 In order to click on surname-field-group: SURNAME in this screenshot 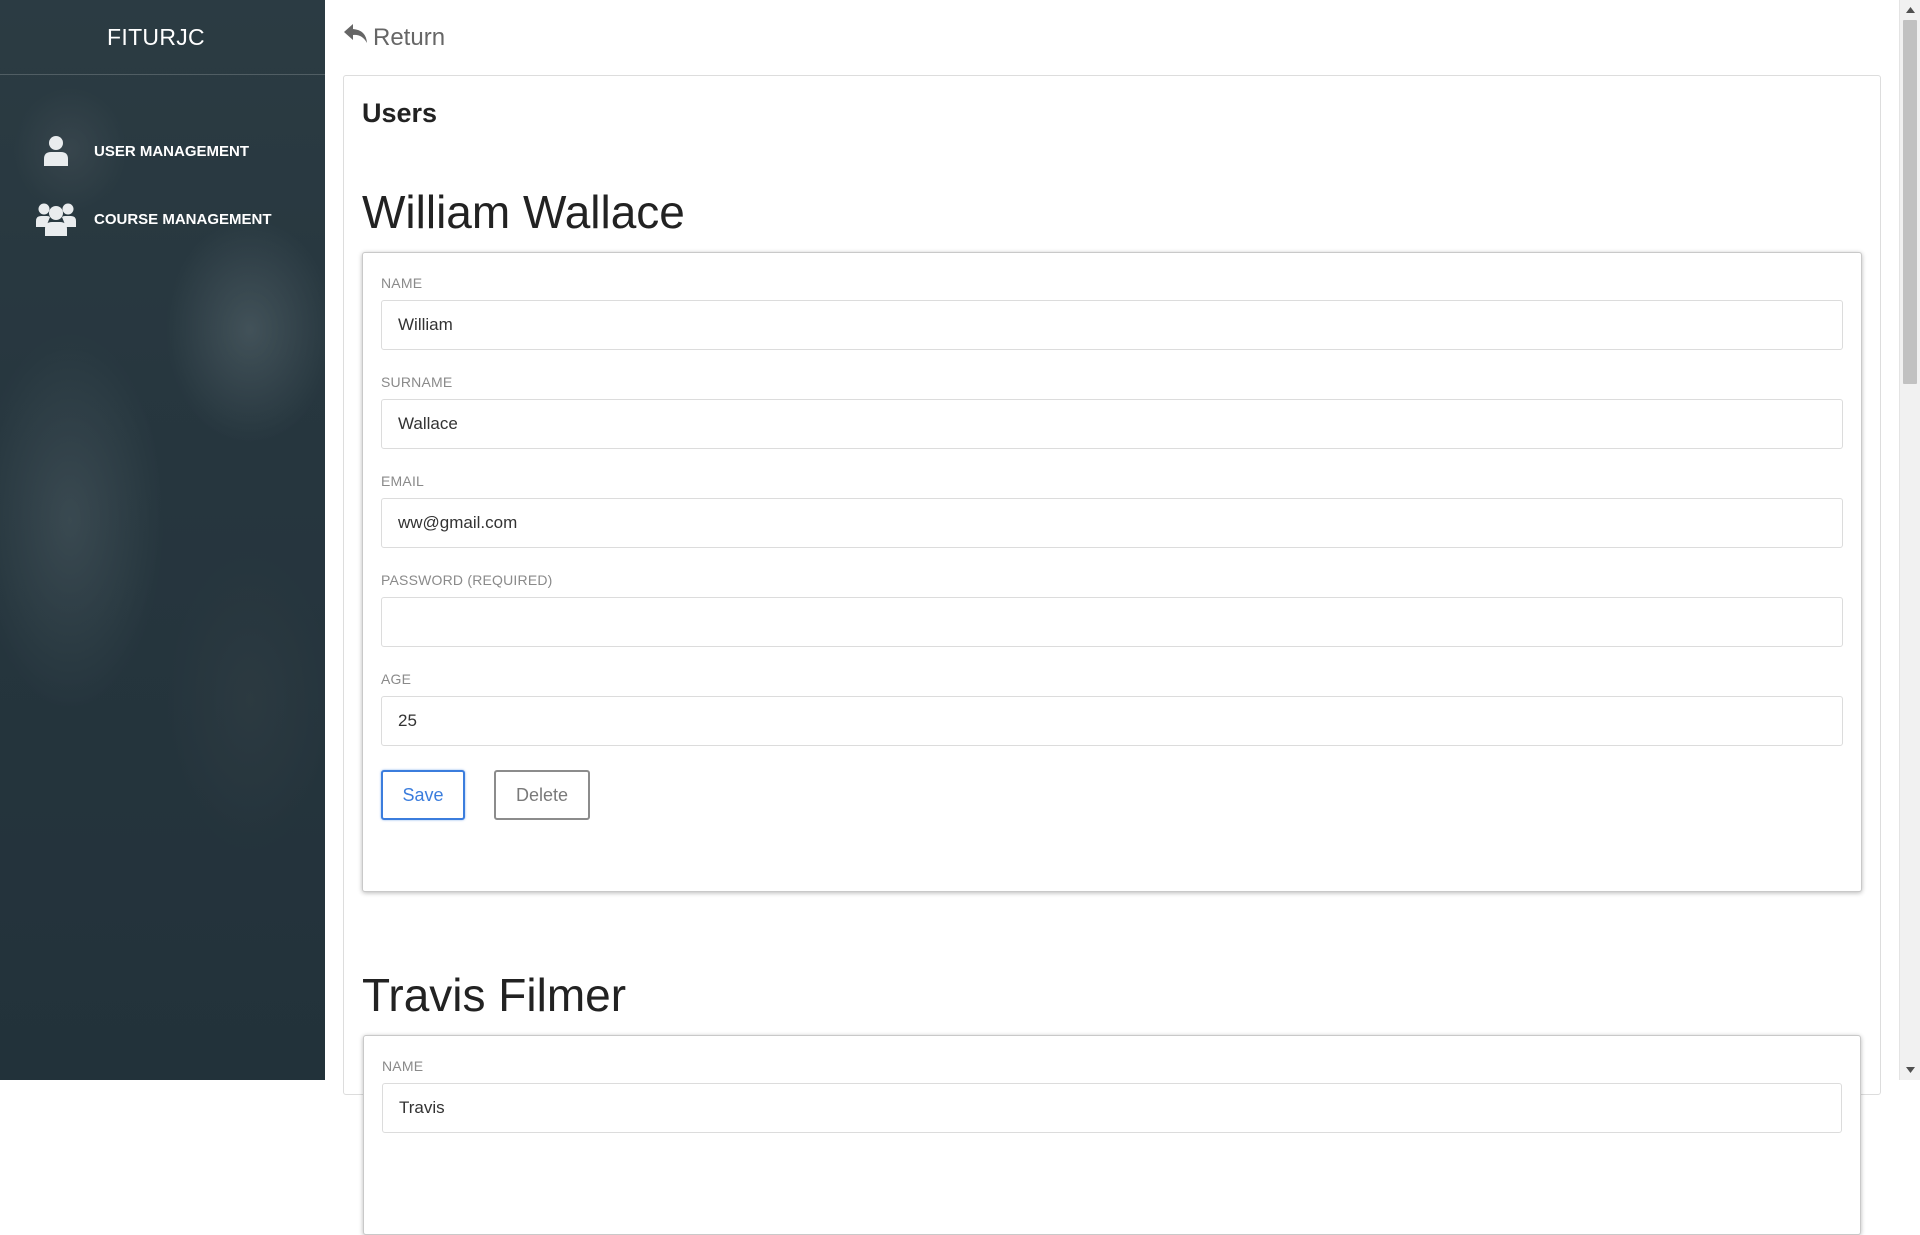, I will do `click(1112, 411)`.